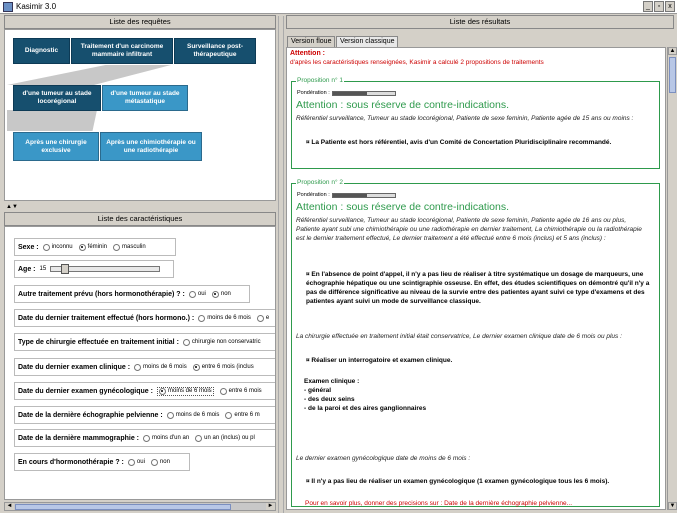 The height and width of the screenshot is (513, 677). I want to click on date-echographie-option: entre 6 m, so click(242, 415).